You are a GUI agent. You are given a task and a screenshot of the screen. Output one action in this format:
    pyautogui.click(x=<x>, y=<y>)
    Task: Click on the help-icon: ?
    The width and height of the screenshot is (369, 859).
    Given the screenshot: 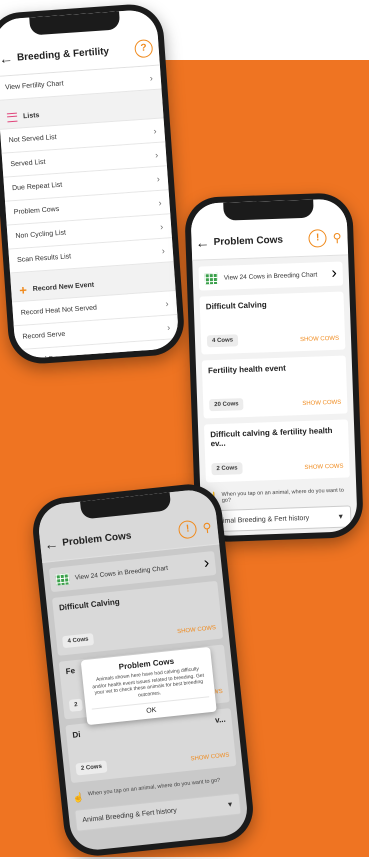 What is the action you would take?
    pyautogui.click(x=144, y=49)
    